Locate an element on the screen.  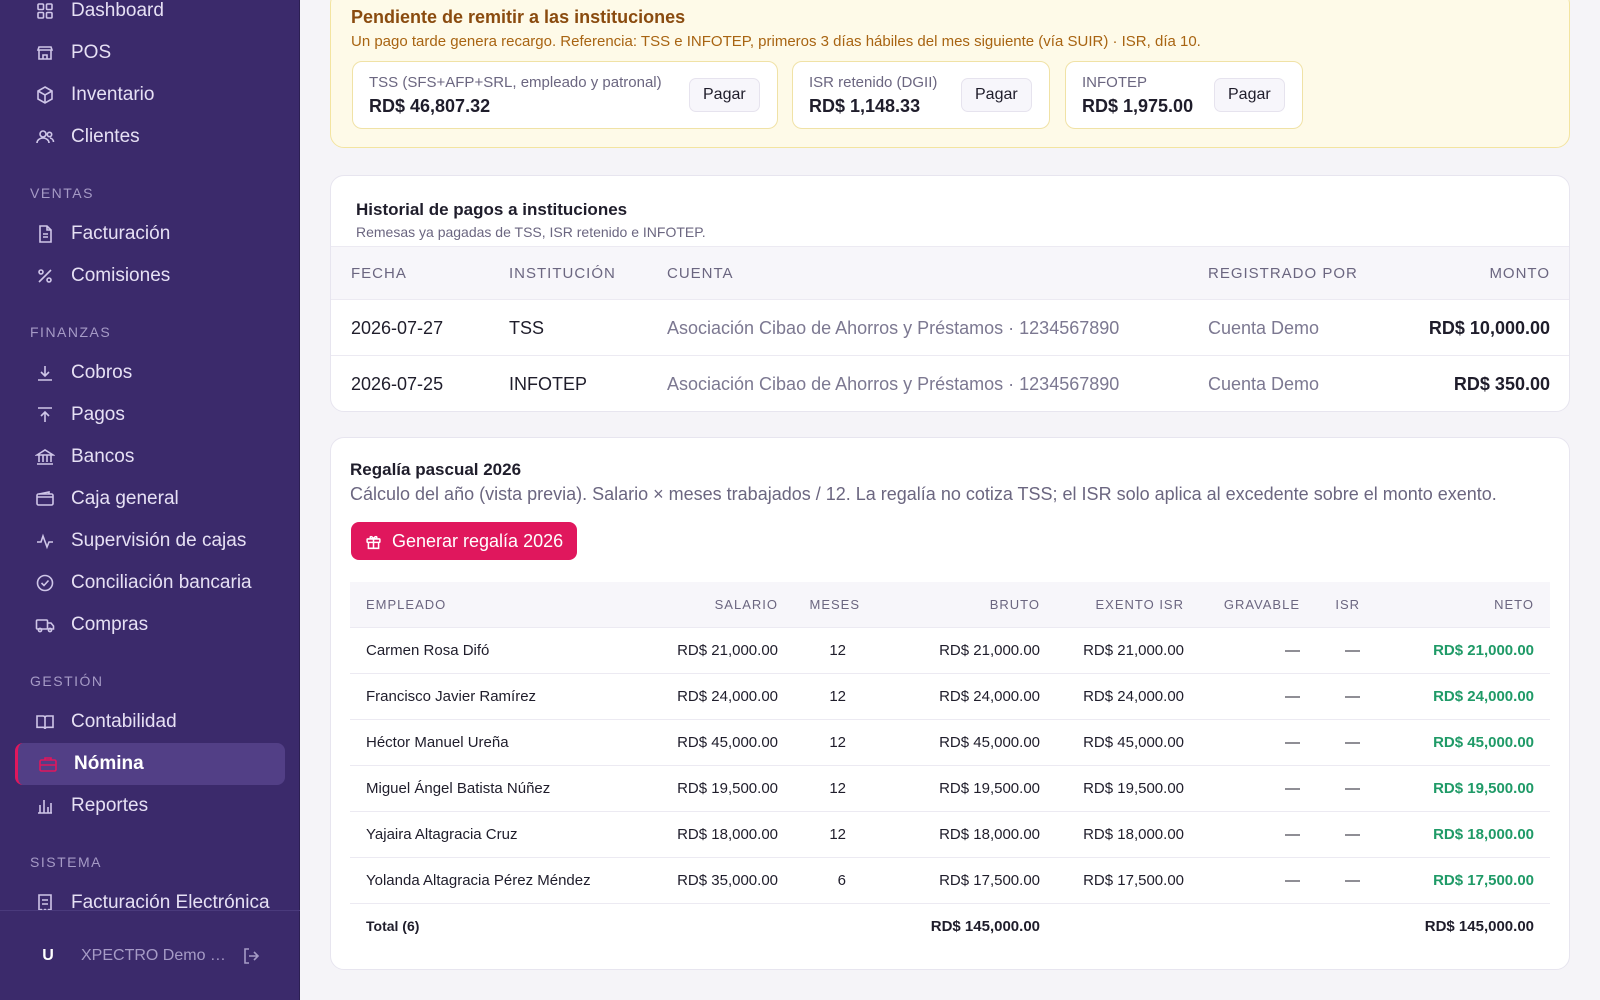
logout-icon is located at coordinates (251, 956).